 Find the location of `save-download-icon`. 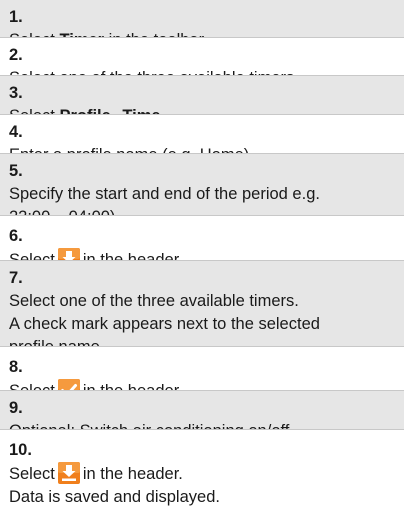

save-download-icon is located at coordinates (68, 473).